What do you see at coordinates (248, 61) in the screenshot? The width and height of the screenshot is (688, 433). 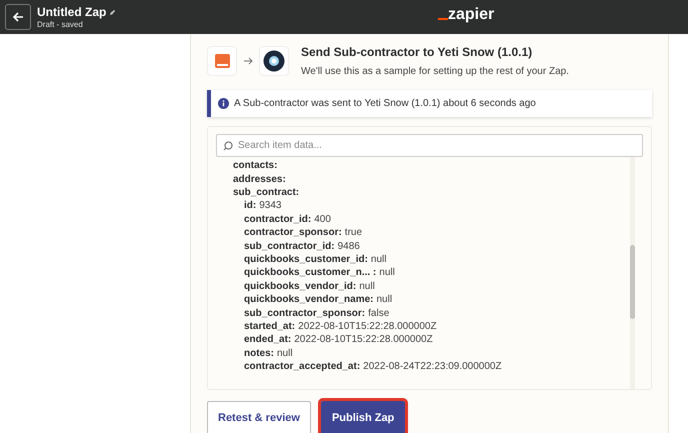 I see `arrow-icon` at bounding box center [248, 61].